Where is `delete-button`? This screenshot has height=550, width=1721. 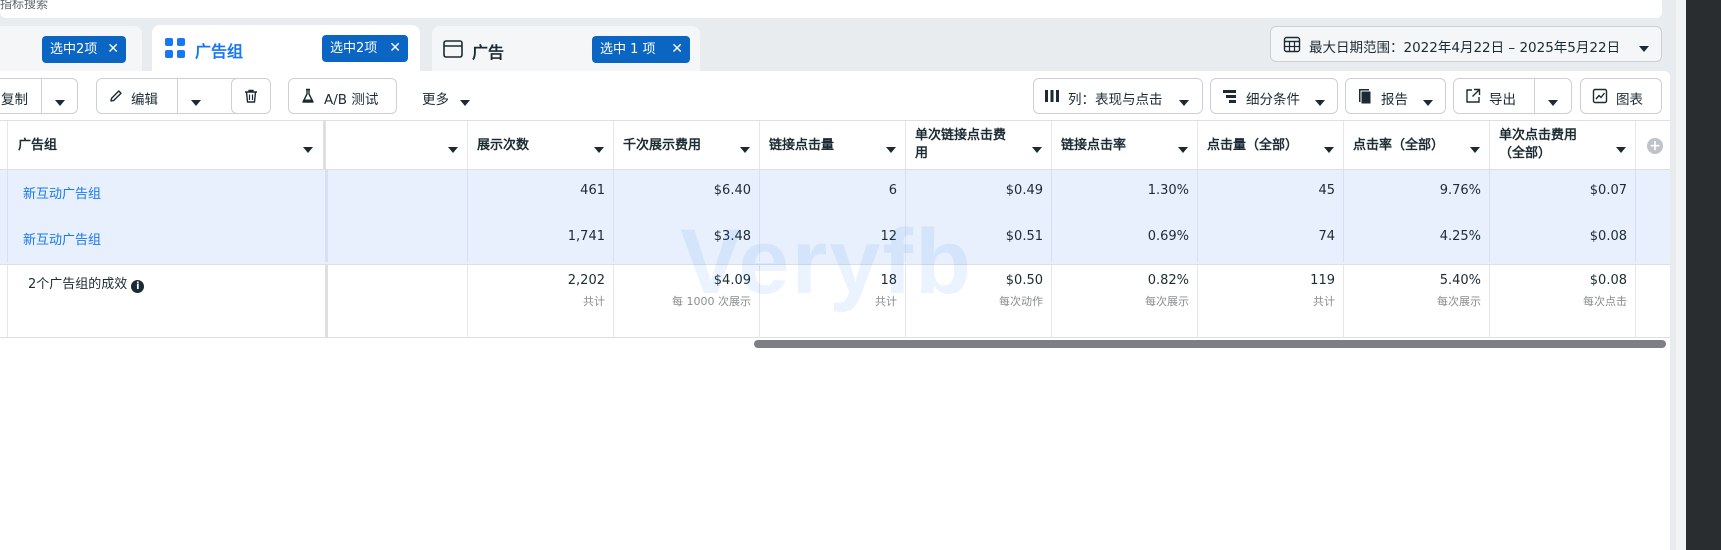 delete-button is located at coordinates (251, 96).